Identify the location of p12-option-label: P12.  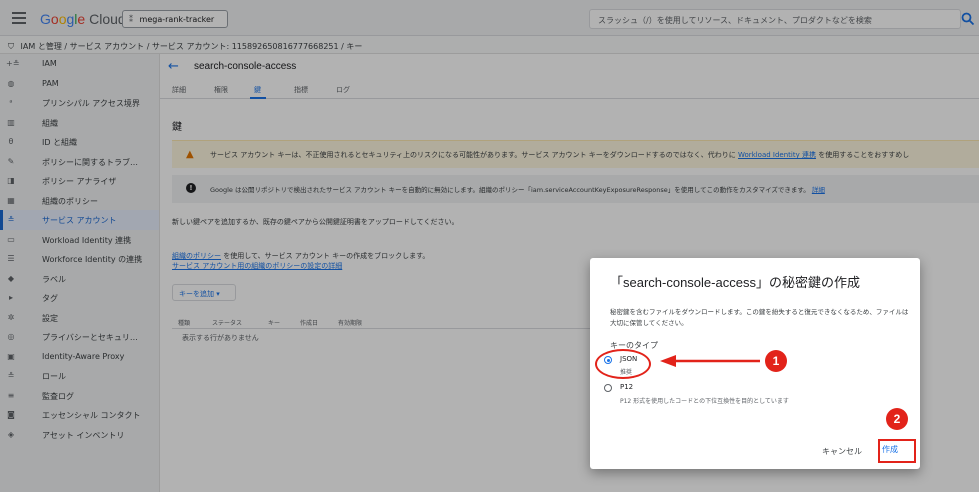
(626, 387).